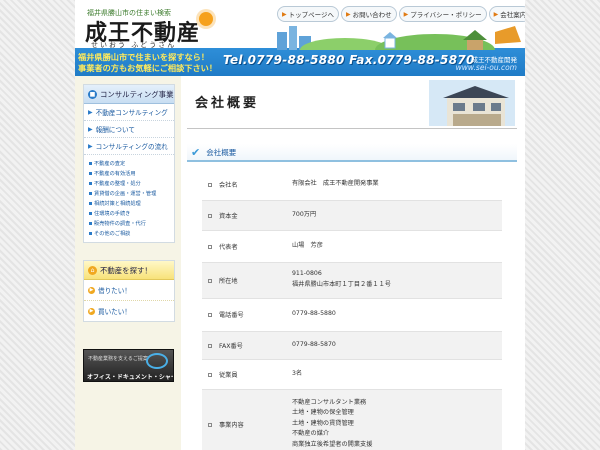 The height and width of the screenshot is (450, 600). What do you see at coordinates (157, 361) in the screenshot?
I see `sharp-logo-icon` at bounding box center [157, 361].